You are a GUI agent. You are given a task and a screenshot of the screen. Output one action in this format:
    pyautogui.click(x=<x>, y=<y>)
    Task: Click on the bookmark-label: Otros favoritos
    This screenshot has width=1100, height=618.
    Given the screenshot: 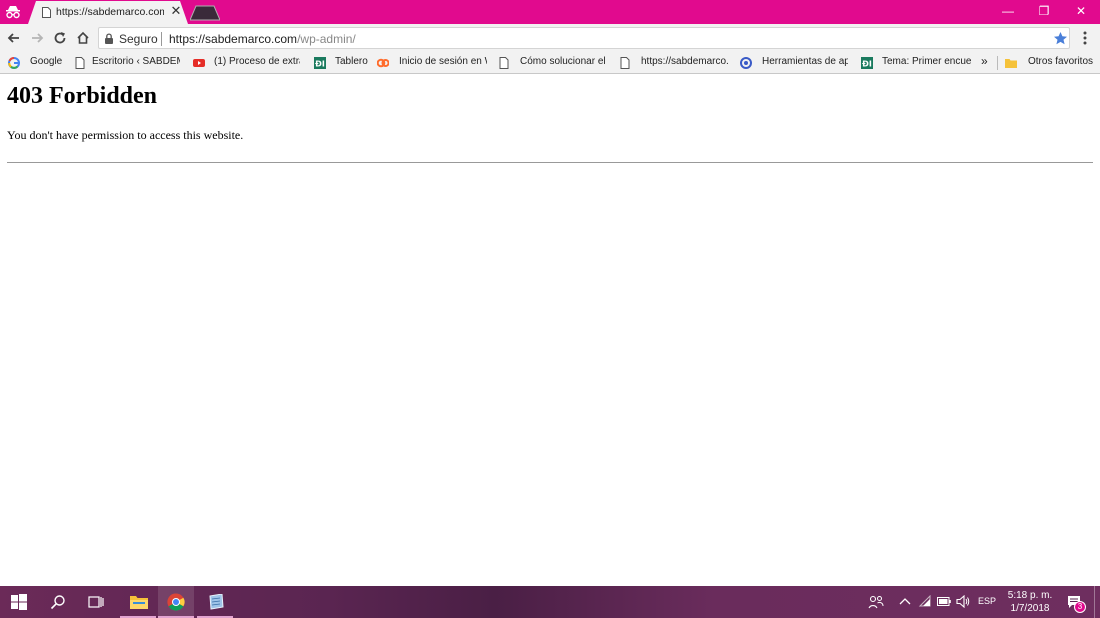 What is the action you would take?
    pyautogui.click(x=1061, y=61)
    